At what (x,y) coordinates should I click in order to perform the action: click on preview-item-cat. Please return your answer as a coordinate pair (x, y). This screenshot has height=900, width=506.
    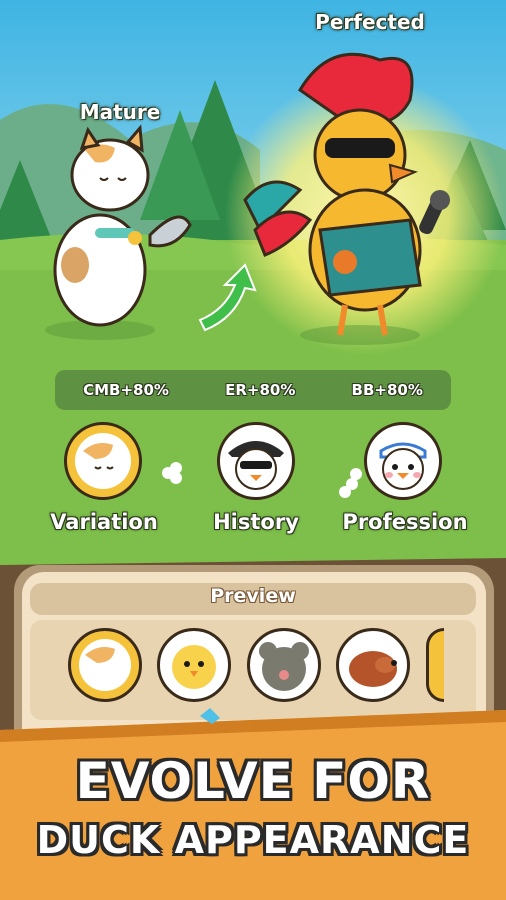
    Looking at the image, I should click on (105, 665).